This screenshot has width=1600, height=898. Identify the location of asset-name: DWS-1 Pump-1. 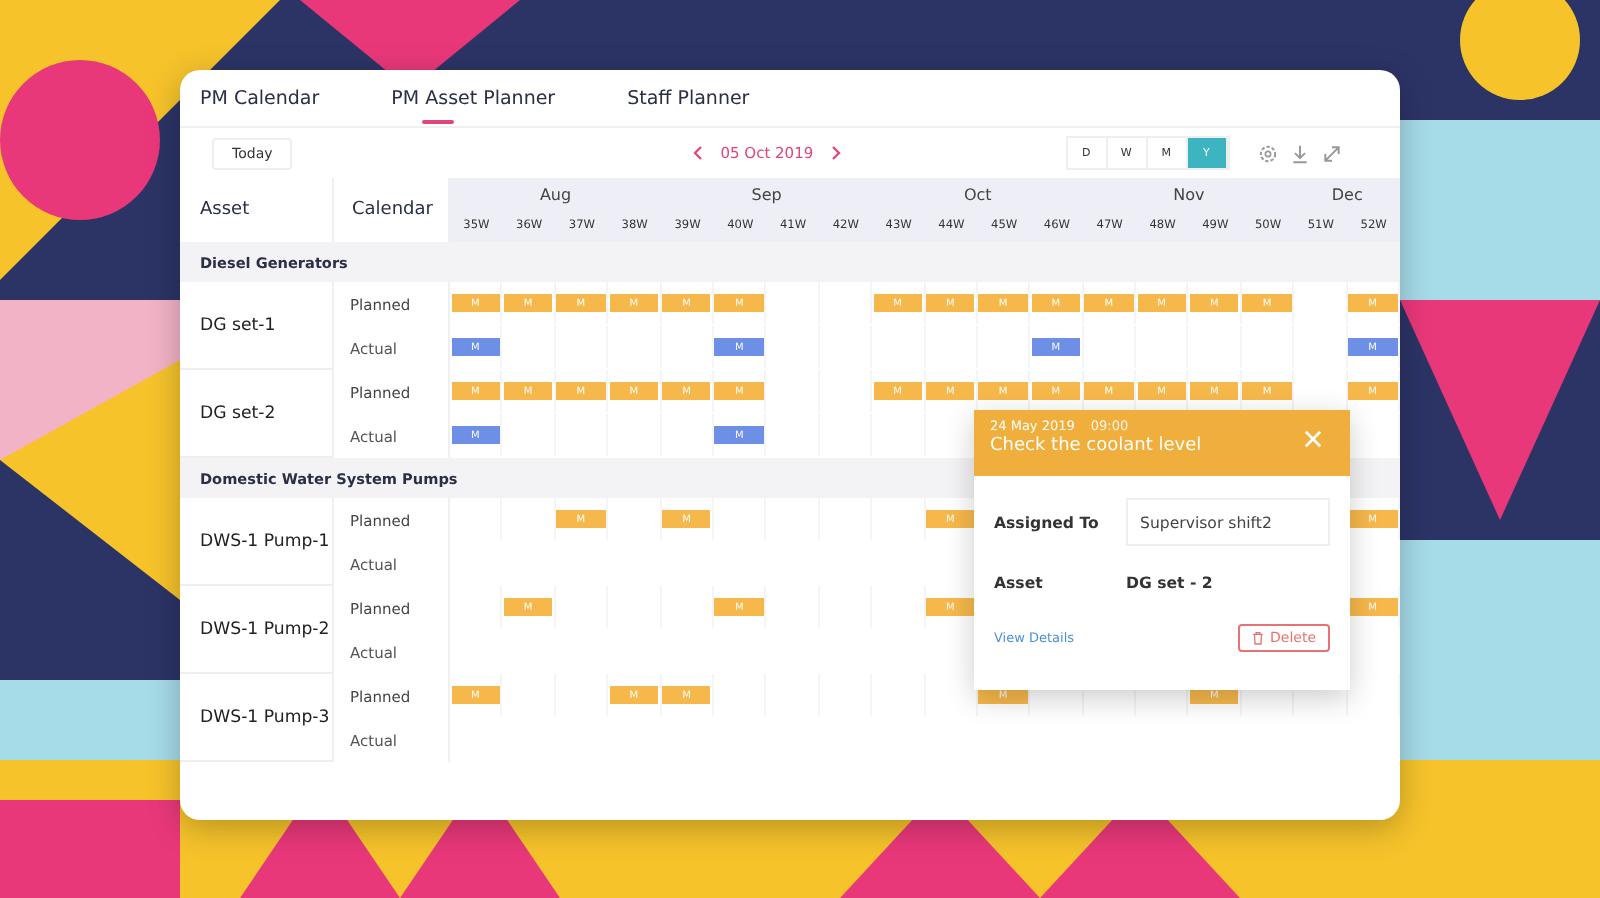
(257, 542).